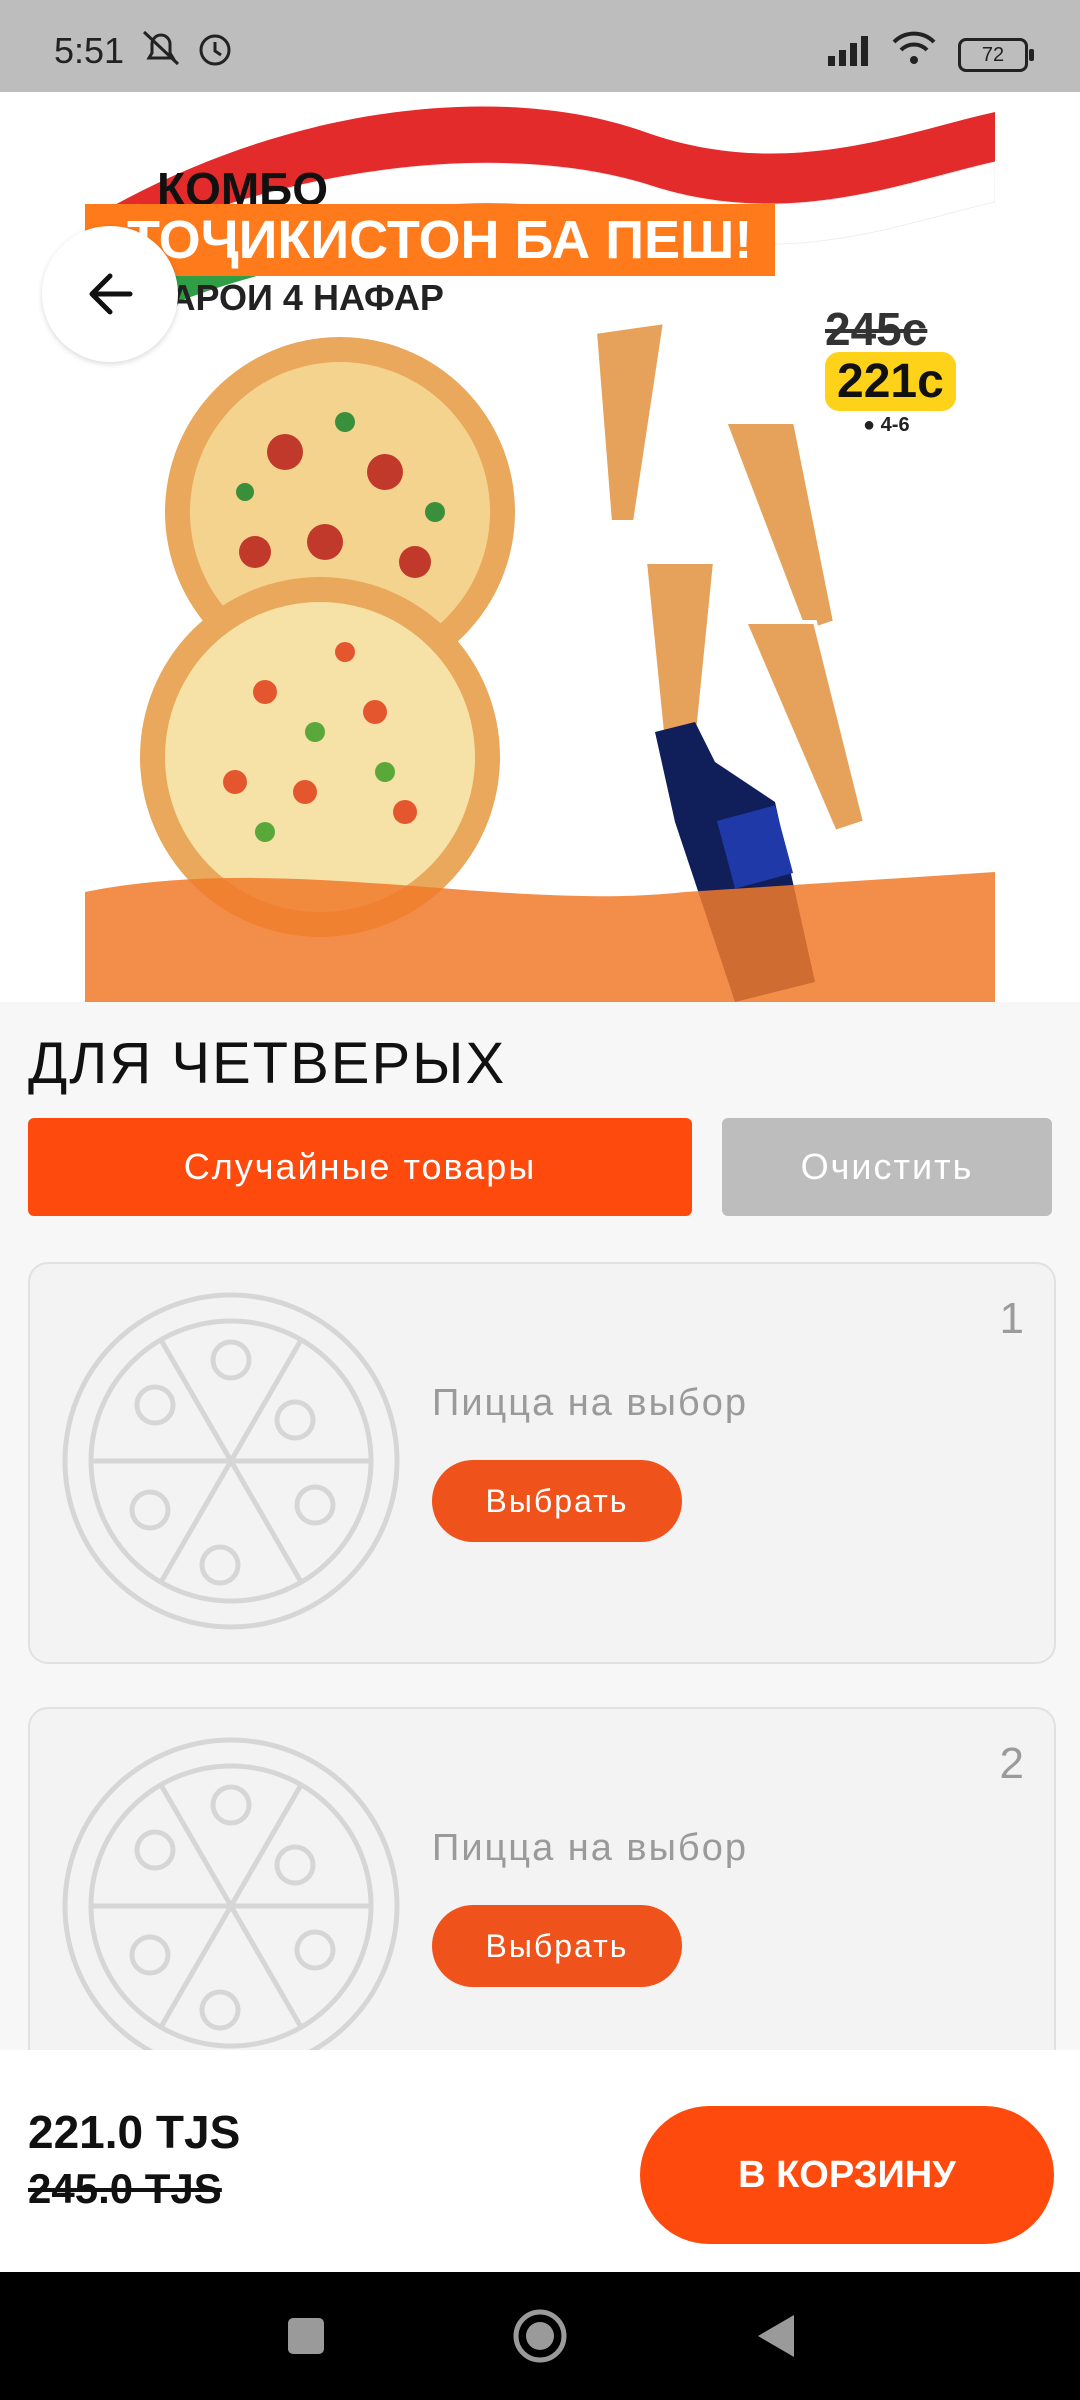  I want to click on poster-banner: ТОҶИКИСТОН БА ПЕШ!, so click(430, 240).